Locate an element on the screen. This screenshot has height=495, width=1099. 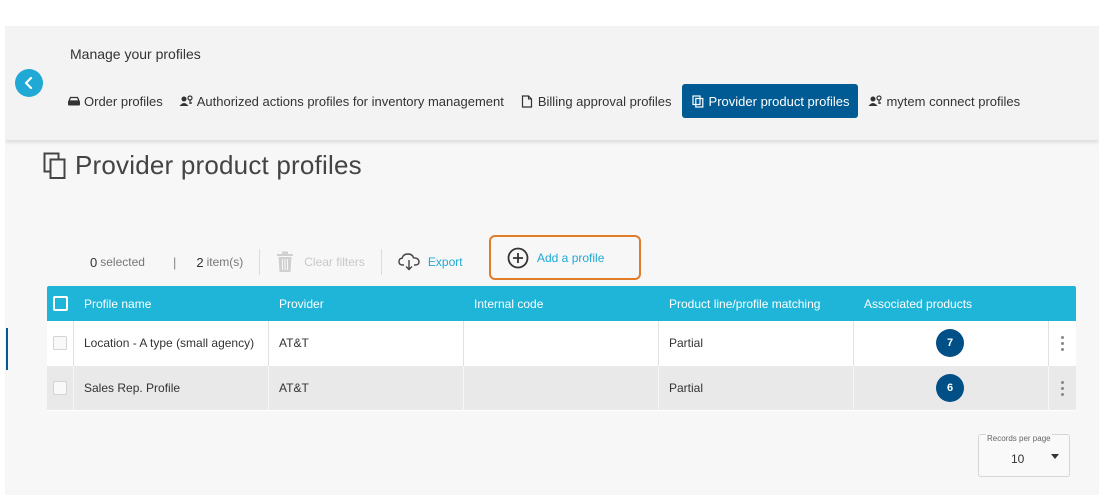
manage-profiles-title: Manage your profiles is located at coordinates (135, 54).